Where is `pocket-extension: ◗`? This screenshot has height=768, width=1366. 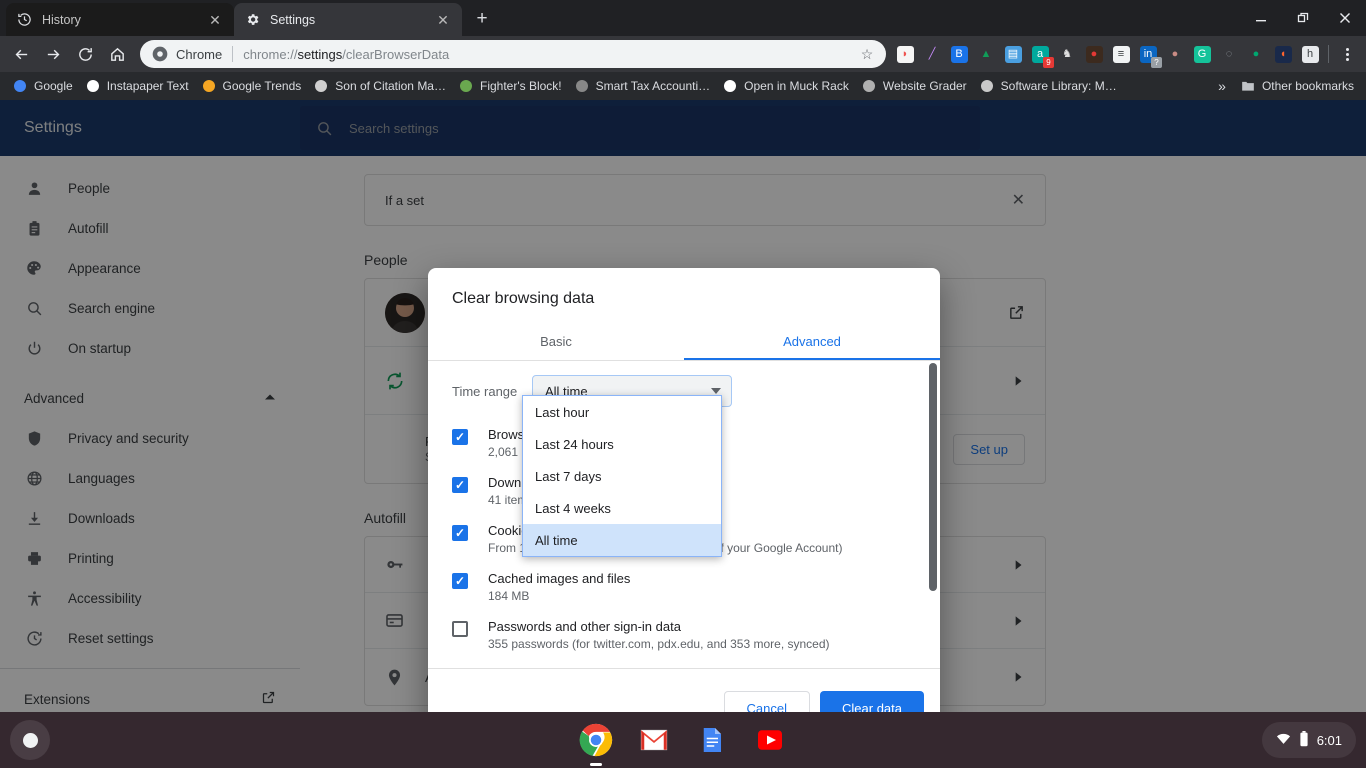
pocket-extension: ◗ is located at coordinates (905, 54).